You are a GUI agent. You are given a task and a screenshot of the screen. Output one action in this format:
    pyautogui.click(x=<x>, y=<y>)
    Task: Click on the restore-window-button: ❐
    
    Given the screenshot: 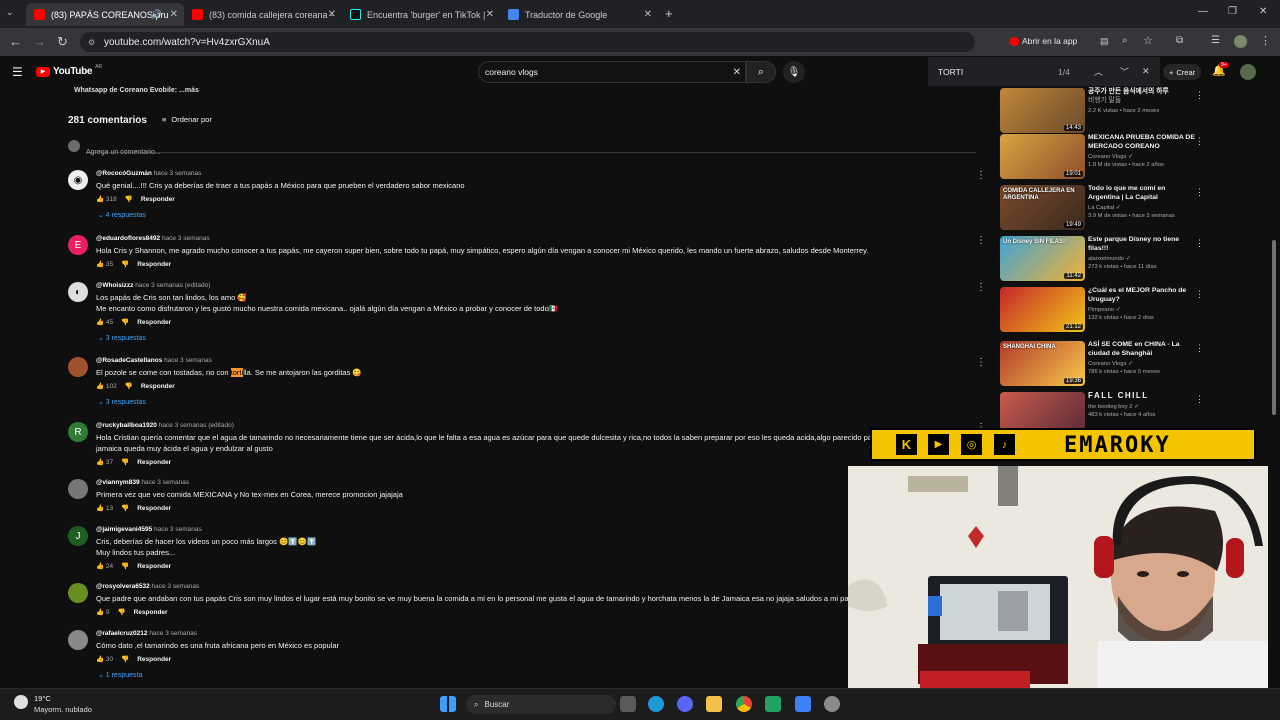 What is the action you would take?
    pyautogui.click(x=1232, y=11)
    